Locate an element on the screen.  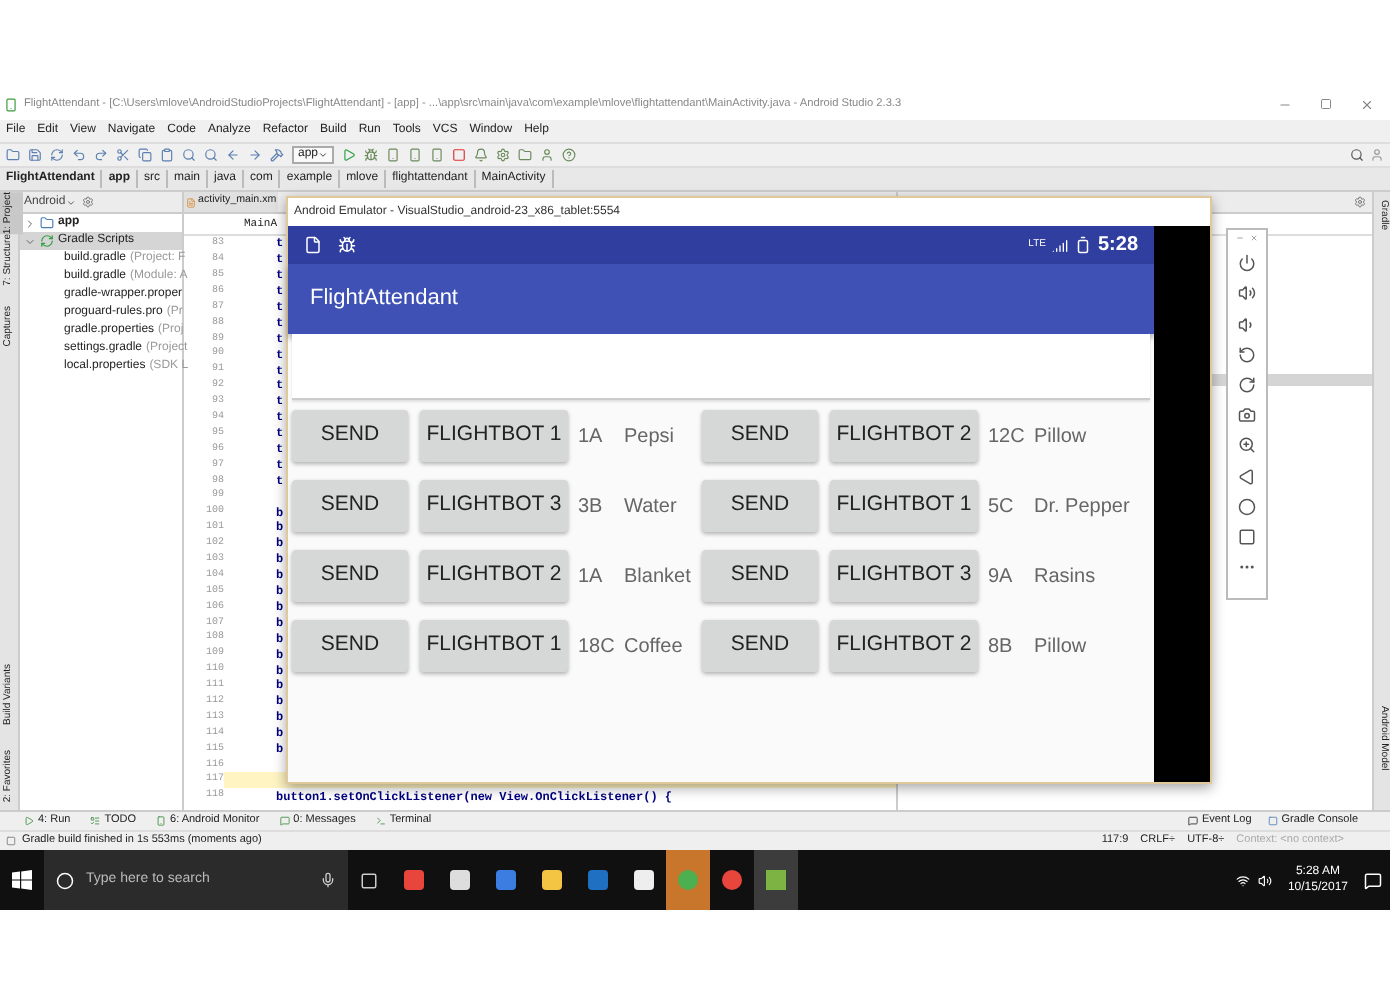
volume-down-icon is located at coordinates (1247, 324).